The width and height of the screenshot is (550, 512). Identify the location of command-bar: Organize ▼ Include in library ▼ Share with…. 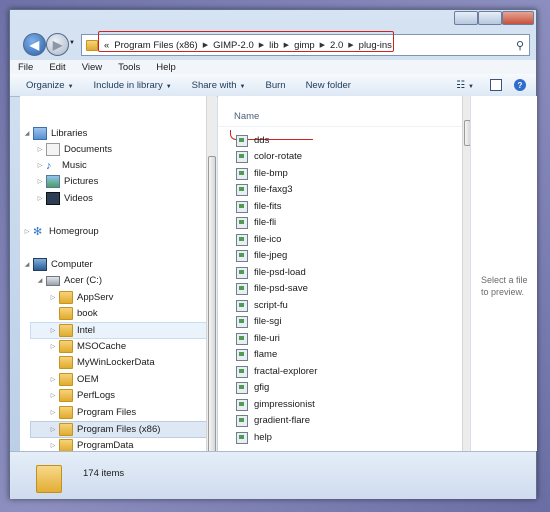
(273, 85).